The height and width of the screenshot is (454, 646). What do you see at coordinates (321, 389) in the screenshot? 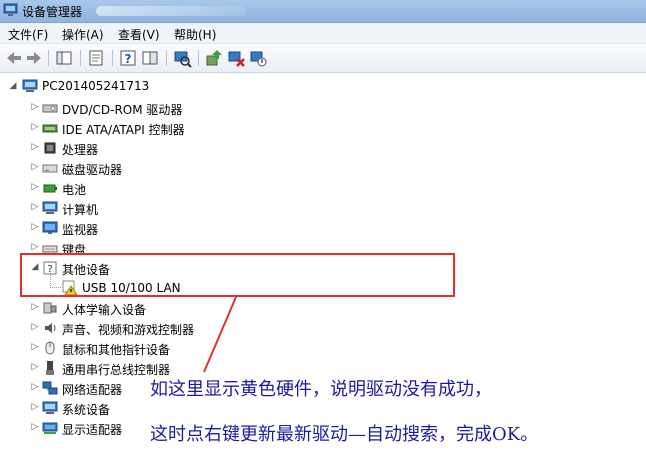
I see `annotation-line-1: 如这里显示黄色硬件，说明驱动没有成功，` at bounding box center [321, 389].